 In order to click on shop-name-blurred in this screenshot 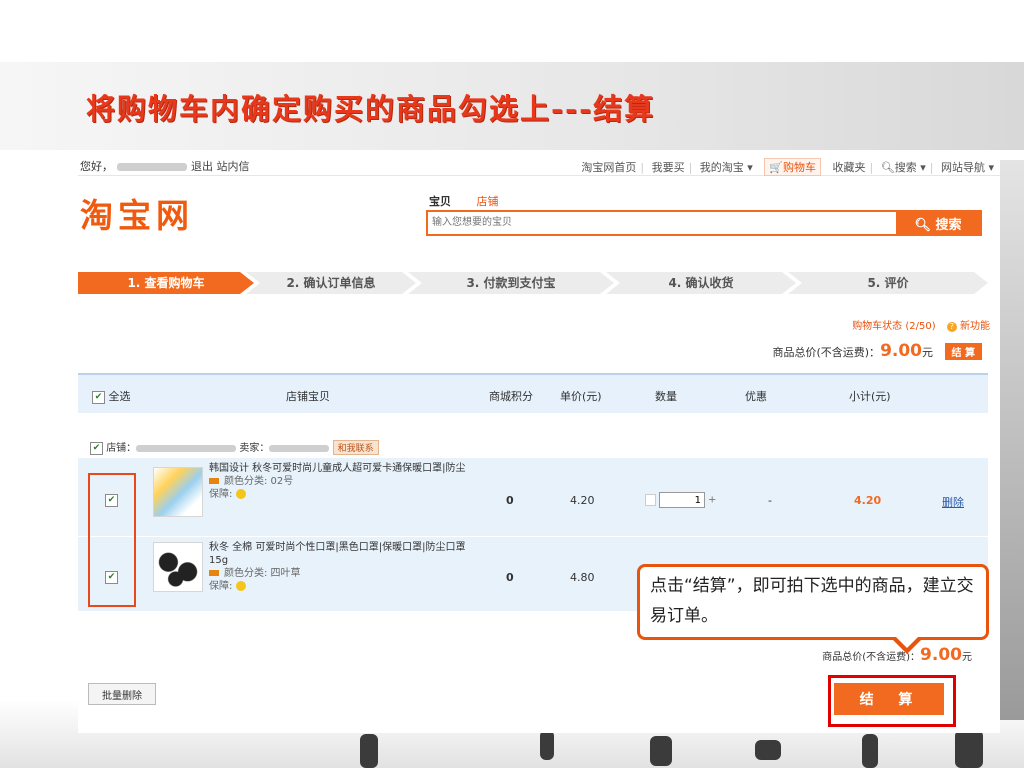, I will do `click(186, 448)`.